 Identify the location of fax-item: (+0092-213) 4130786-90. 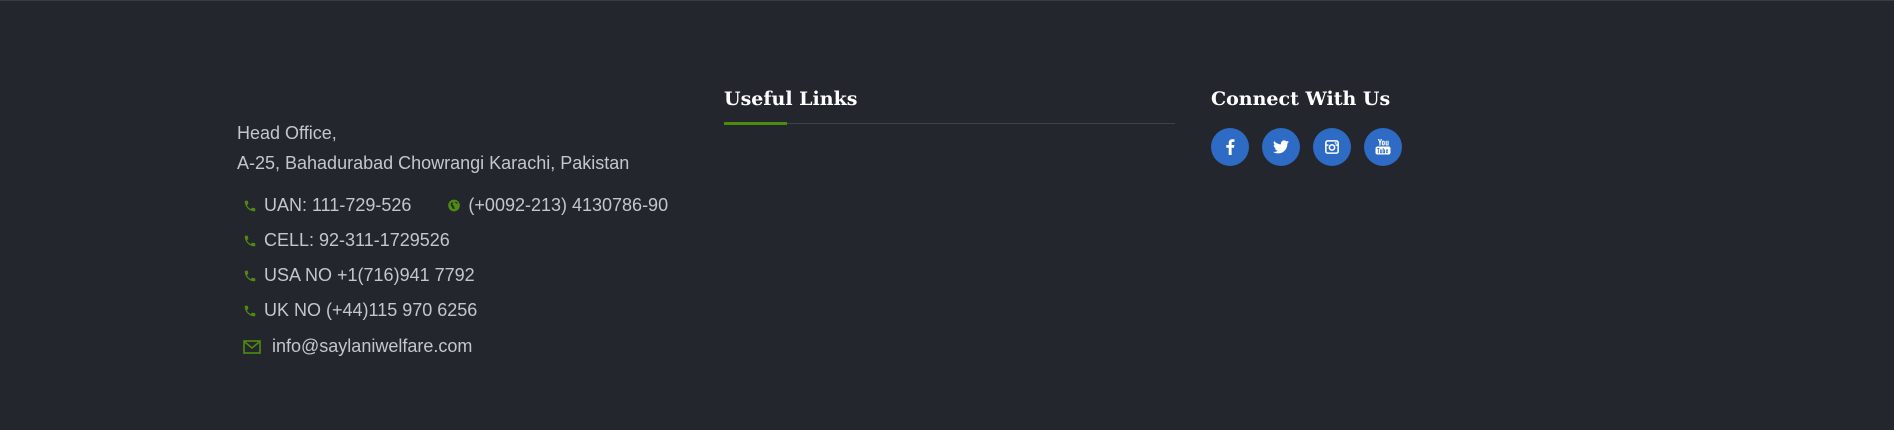
(554, 205).